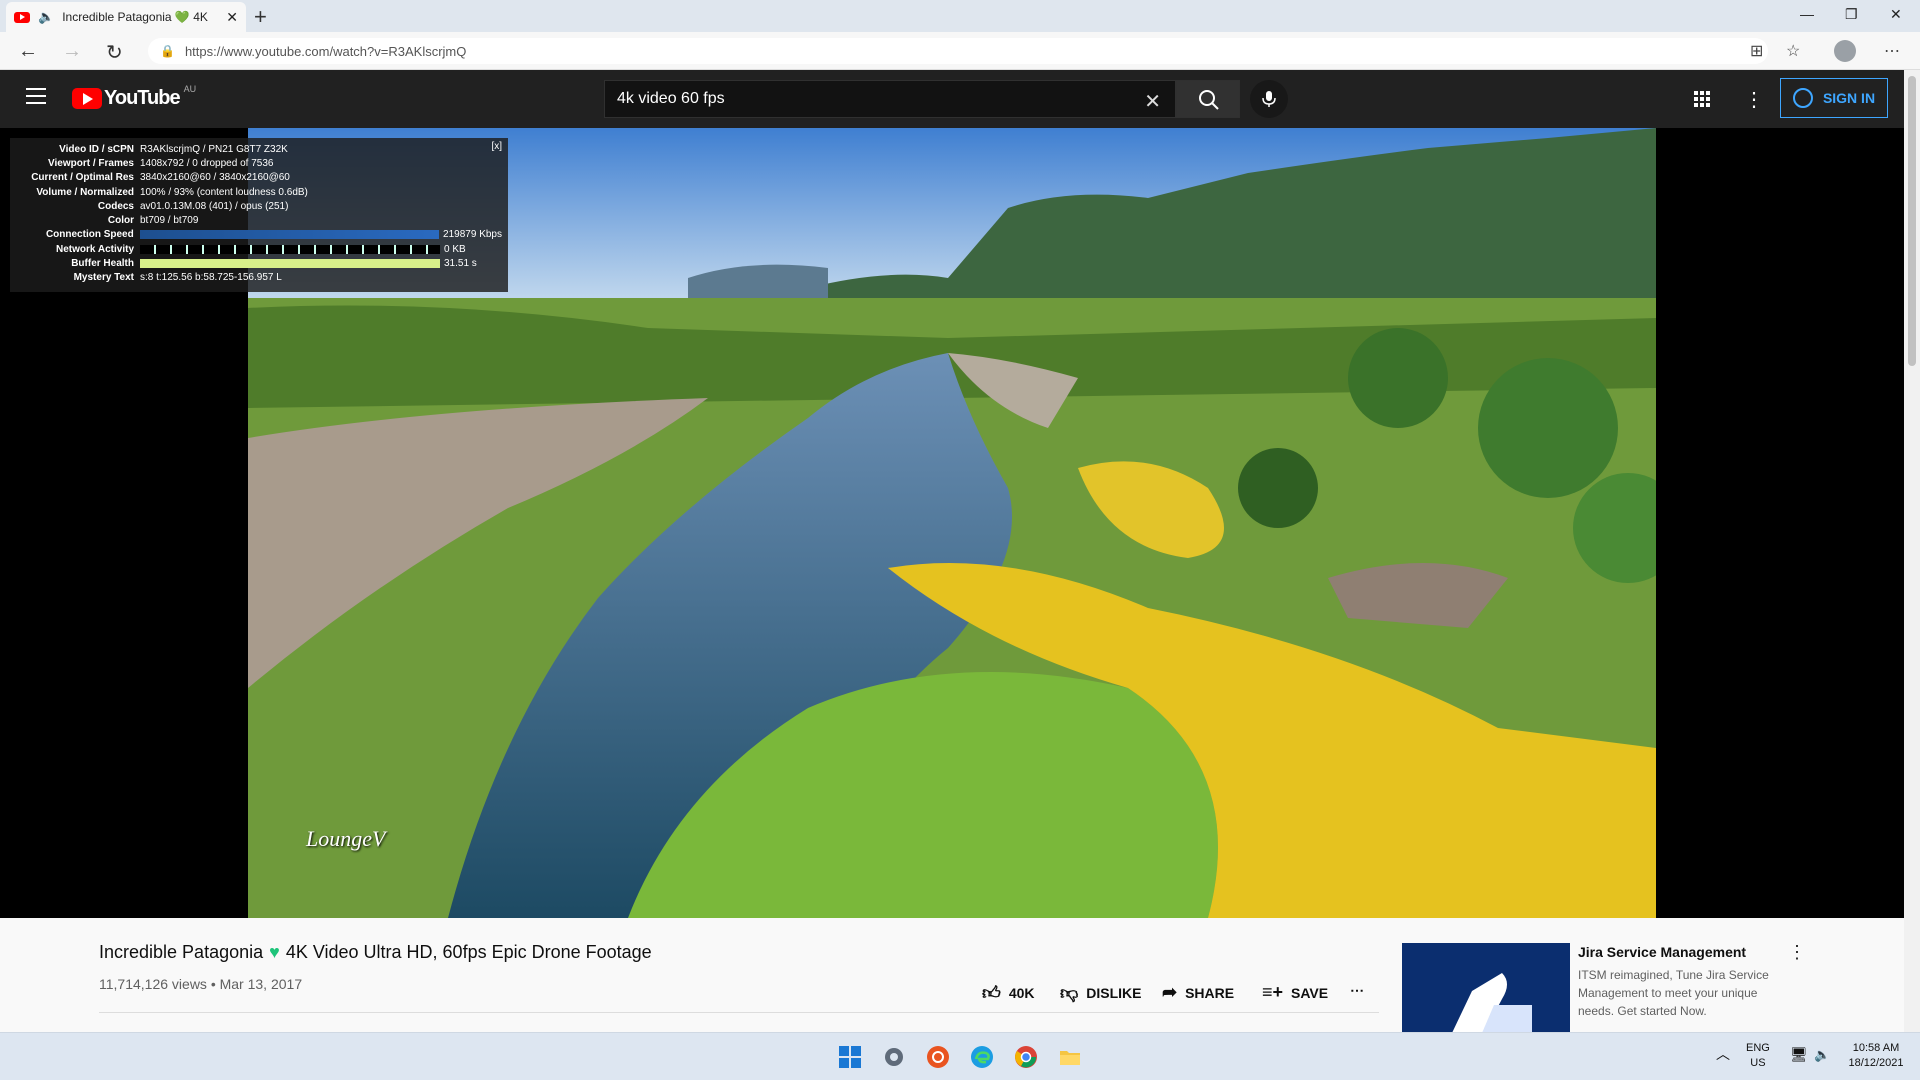 Image resolution: width=1920 pixels, height=1080 pixels. Describe the element at coordinates (739, 1012) in the screenshot. I see `divider` at that location.